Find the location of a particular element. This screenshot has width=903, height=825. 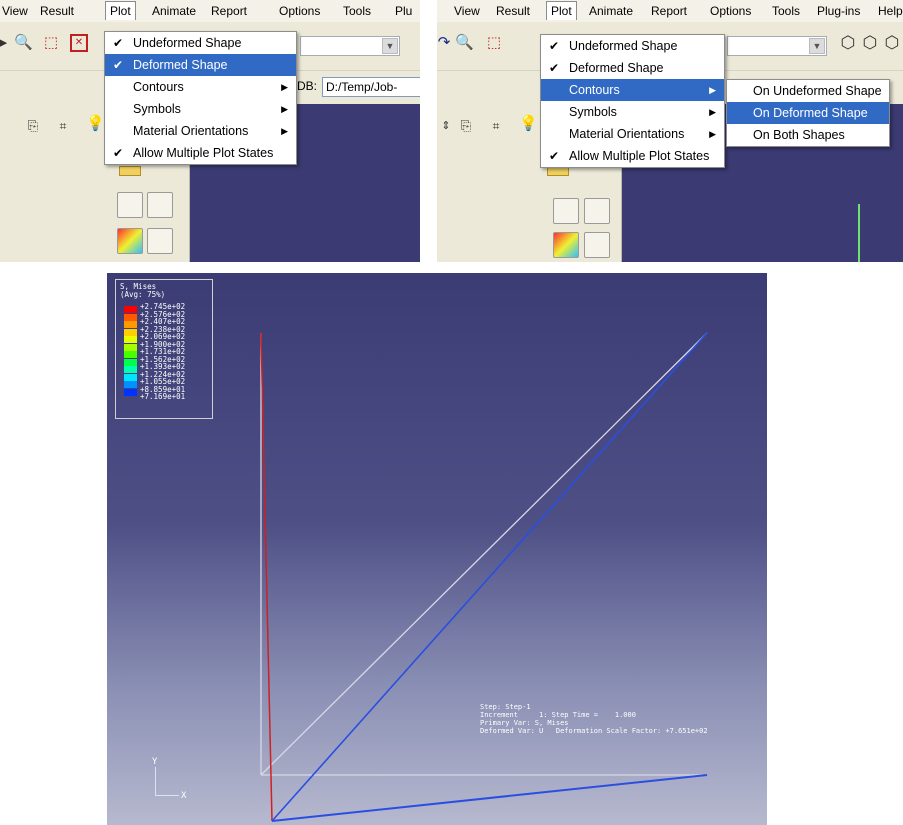

triad-x-label: X is located at coordinates (184, 796).